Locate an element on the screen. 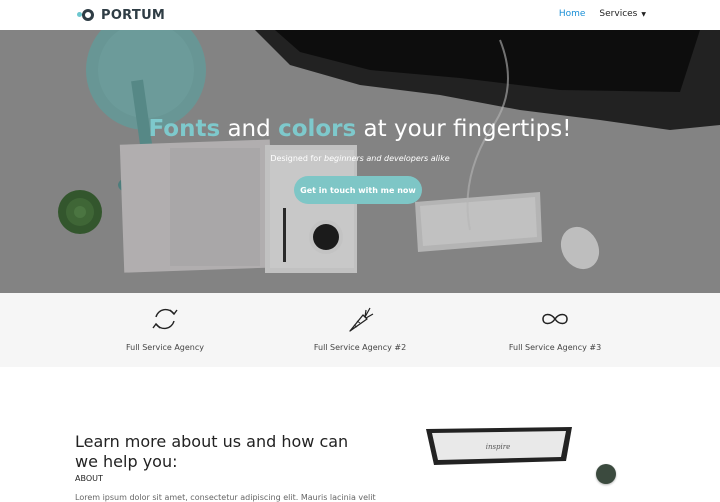  nav-services-label: Services is located at coordinates (618, 14).